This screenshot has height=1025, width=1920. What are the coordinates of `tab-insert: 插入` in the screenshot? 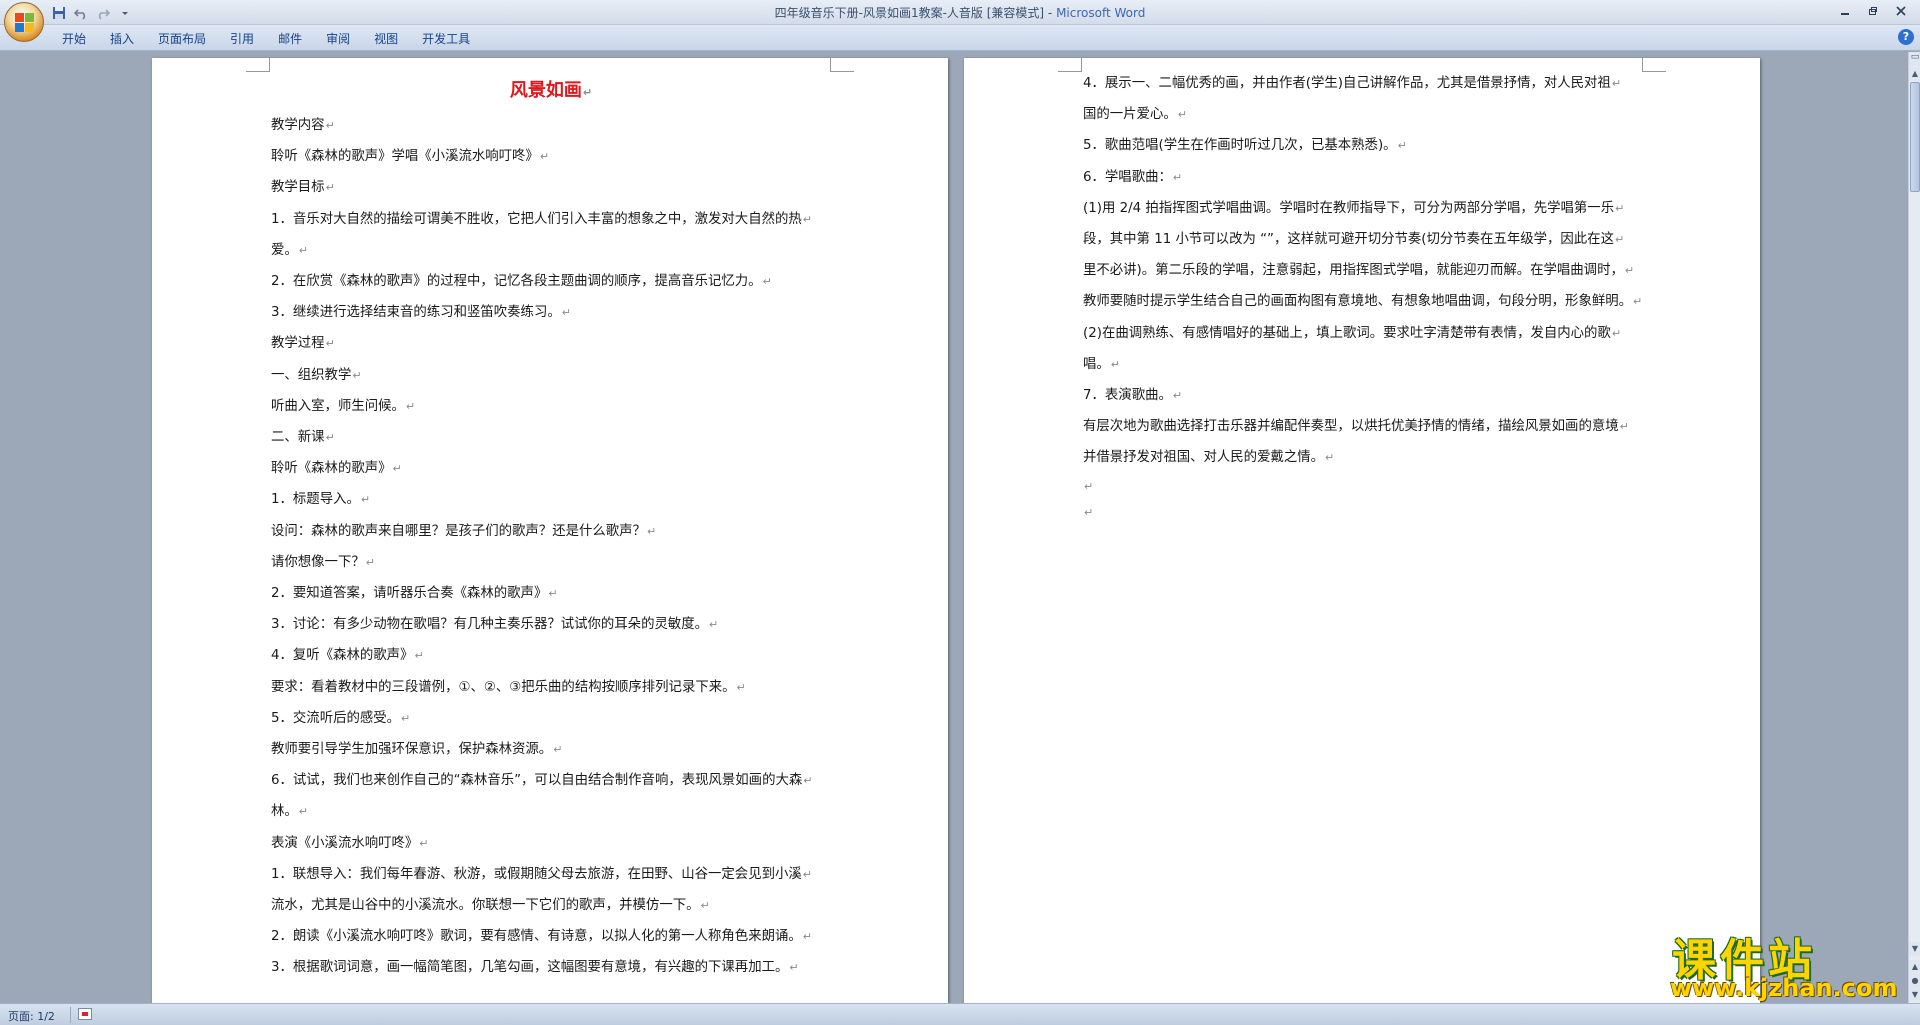 It's located at (122, 39).